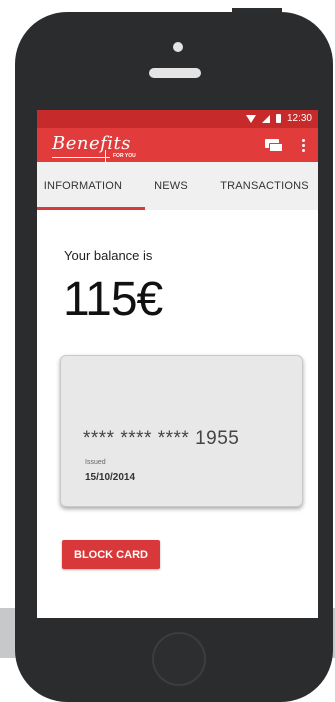 The height and width of the screenshot is (702, 335). What do you see at coordinates (111, 554) in the screenshot?
I see `block-card-button: BLOCK CARD` at bounding box center [111, 554].